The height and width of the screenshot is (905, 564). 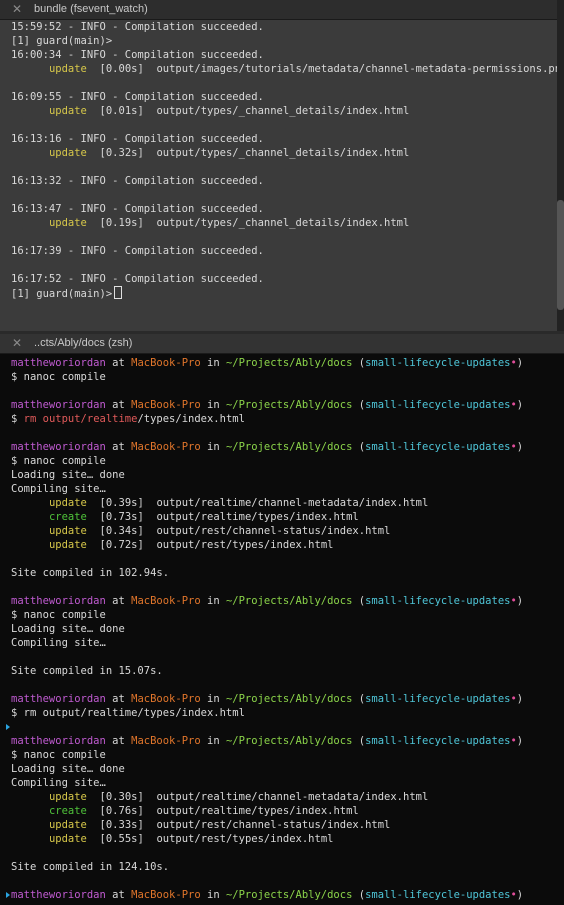 I want to click on command-prefix: $, so click(x=17, y=419).